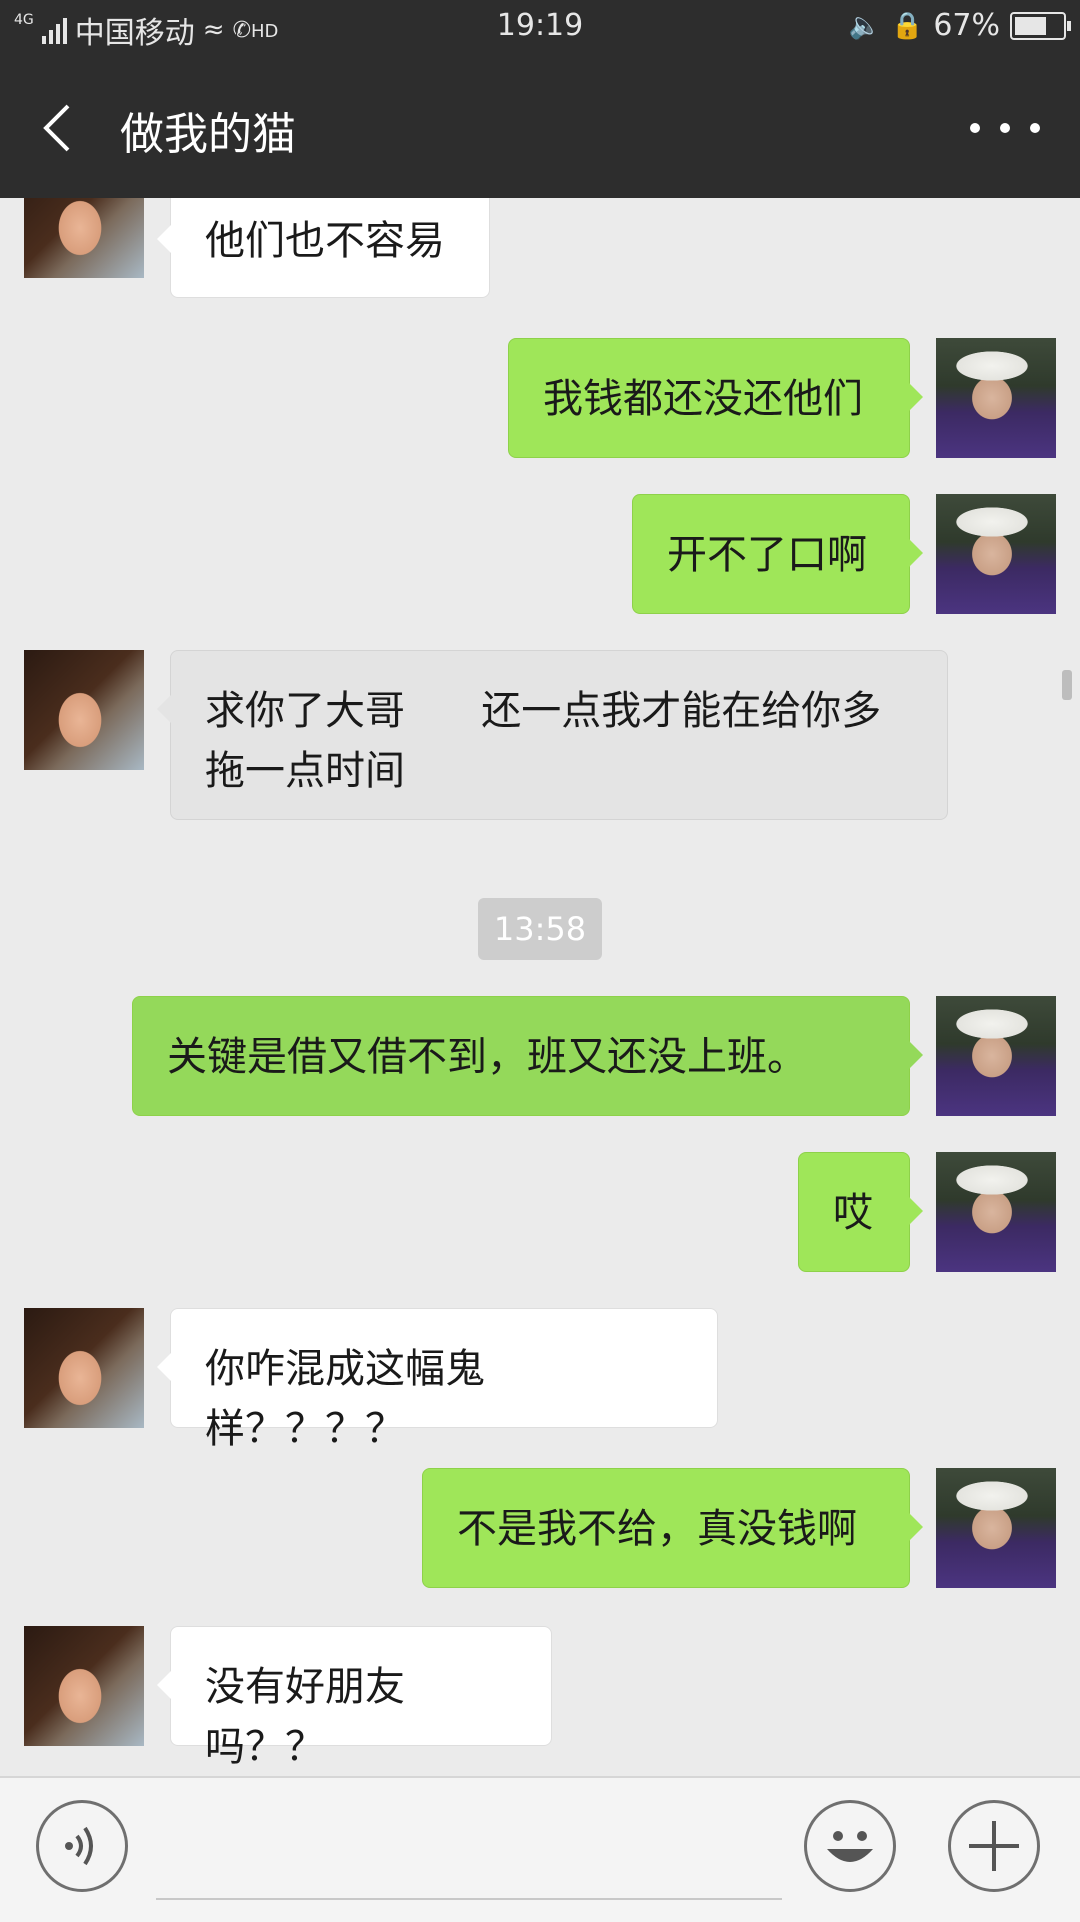 The height and width of the screenshot is (1922, 1080). What do you see at coordinates (552, 735) in the screenshot?
I see `message-bubble: 求你了大哥 还一点我才能在给你多拖一点时间` at bounding box center [552, 735].